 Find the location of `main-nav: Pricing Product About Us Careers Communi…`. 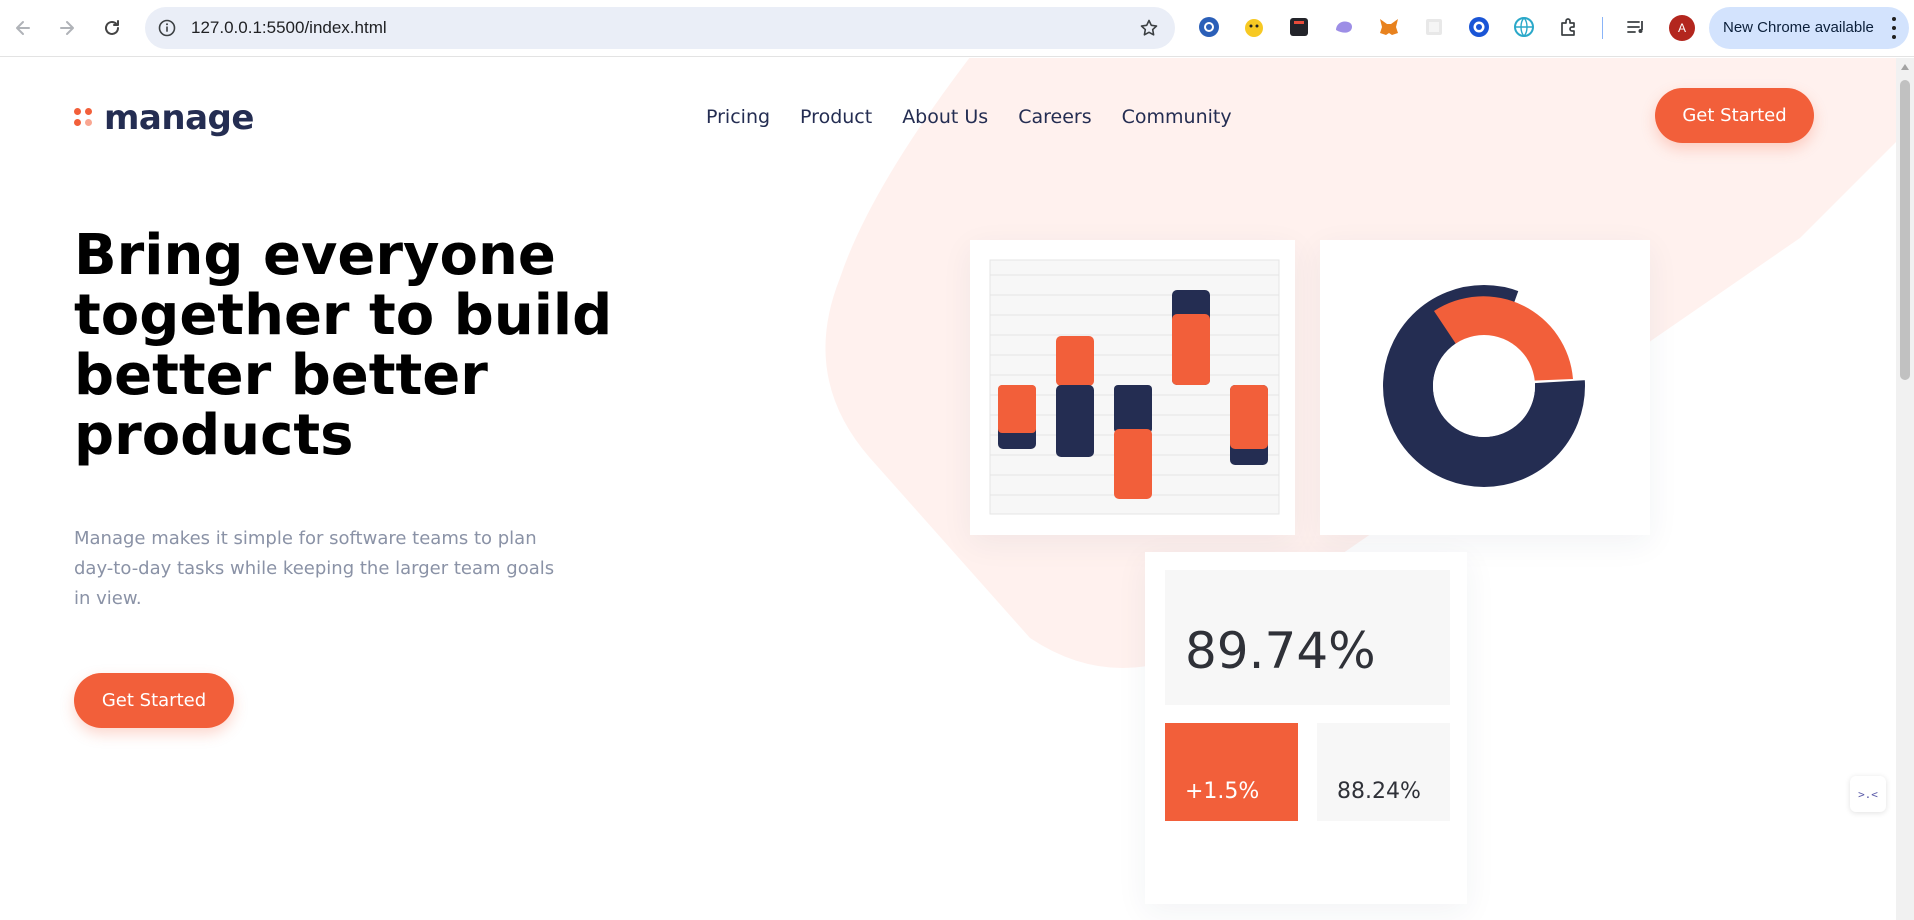

main-nav: Pricing Product About Us Careers Communi… is located at coordinates (969, 117).